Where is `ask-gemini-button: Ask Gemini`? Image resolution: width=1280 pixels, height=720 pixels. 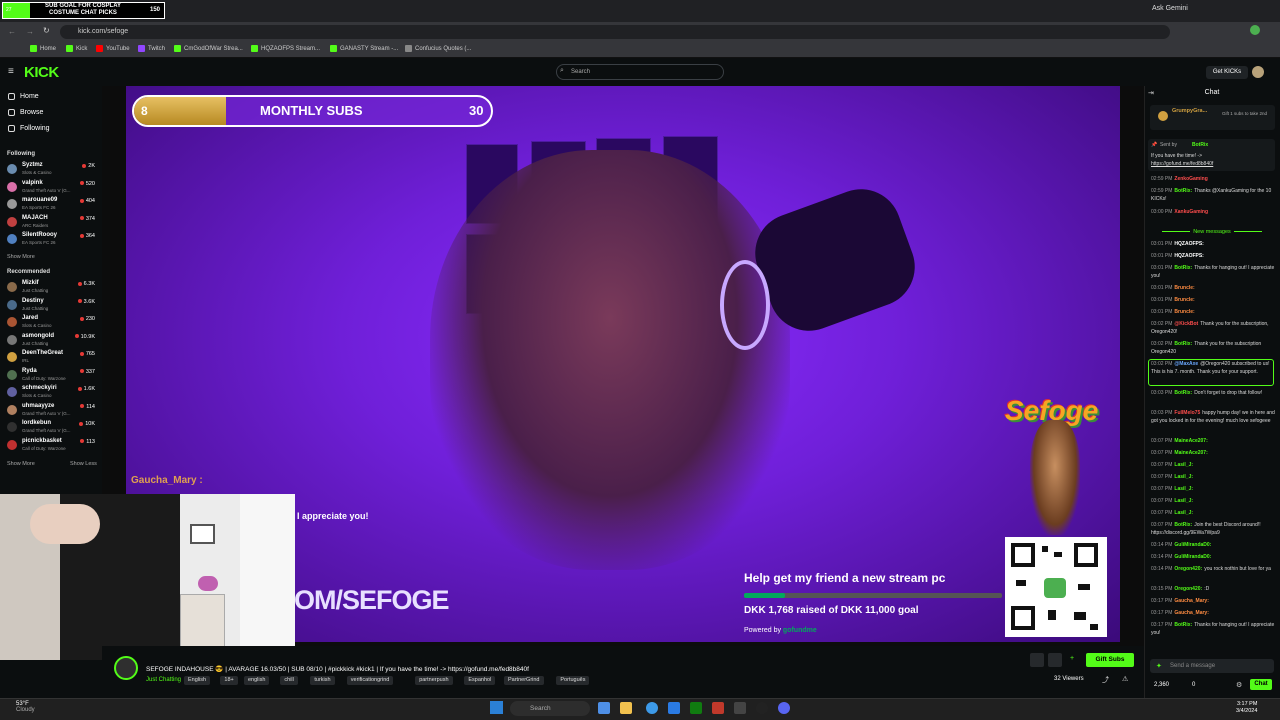 ask-gemini-button: Ask Gemini is located at coordinates (1170, 8).